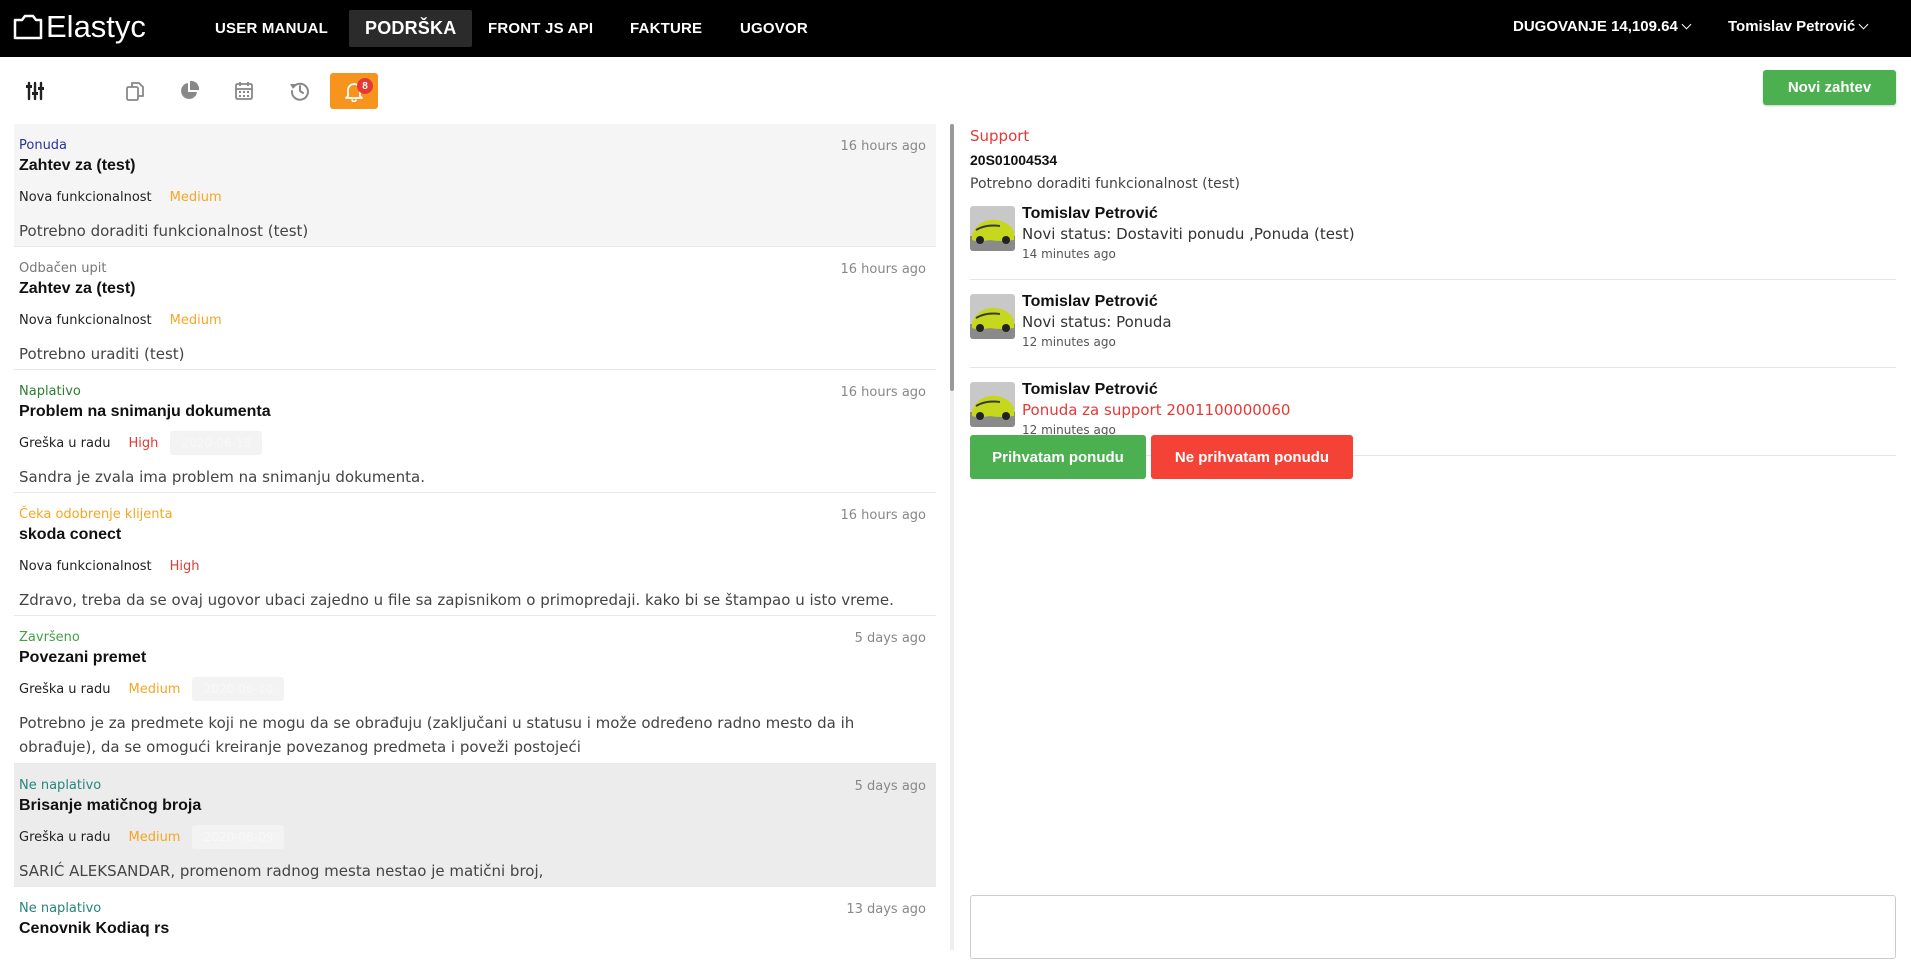 This screenshot has height=965, width=1911. What do you see at coordinates (1433, 927) in the screenshot?
I see `reply-textarea` at bounding box center [1433, 927].